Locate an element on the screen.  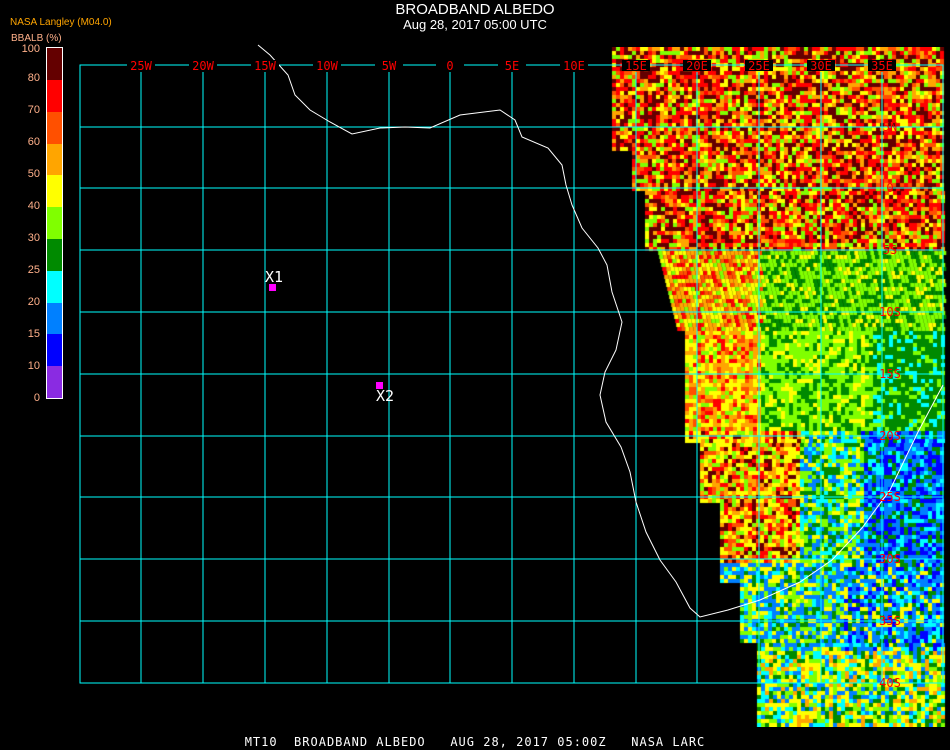
map-title: BROADBAND ALBEDO is located at coordinates (475, 9).